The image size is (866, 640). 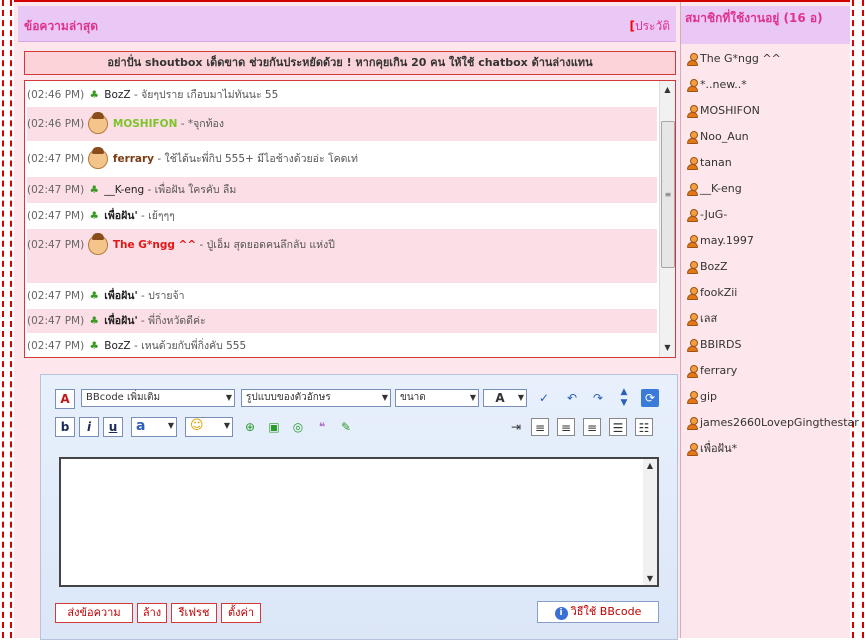 I want to click on smiley-icon: ☺, so click(x=197, y=425).